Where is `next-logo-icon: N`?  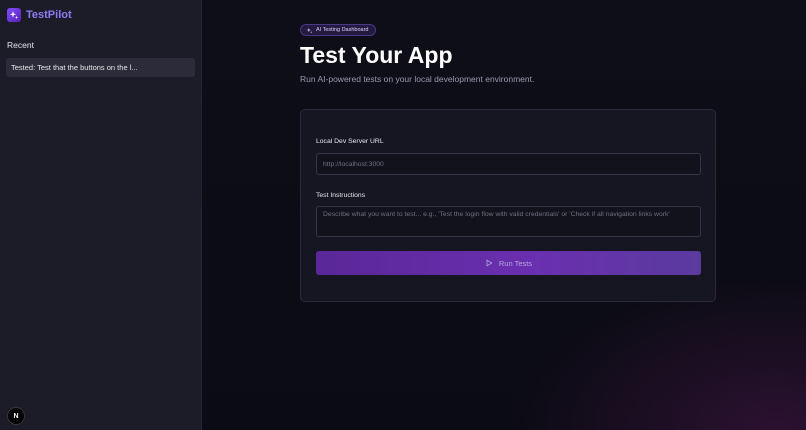
next-logo-icon: N is located at coordinates (16, 416).